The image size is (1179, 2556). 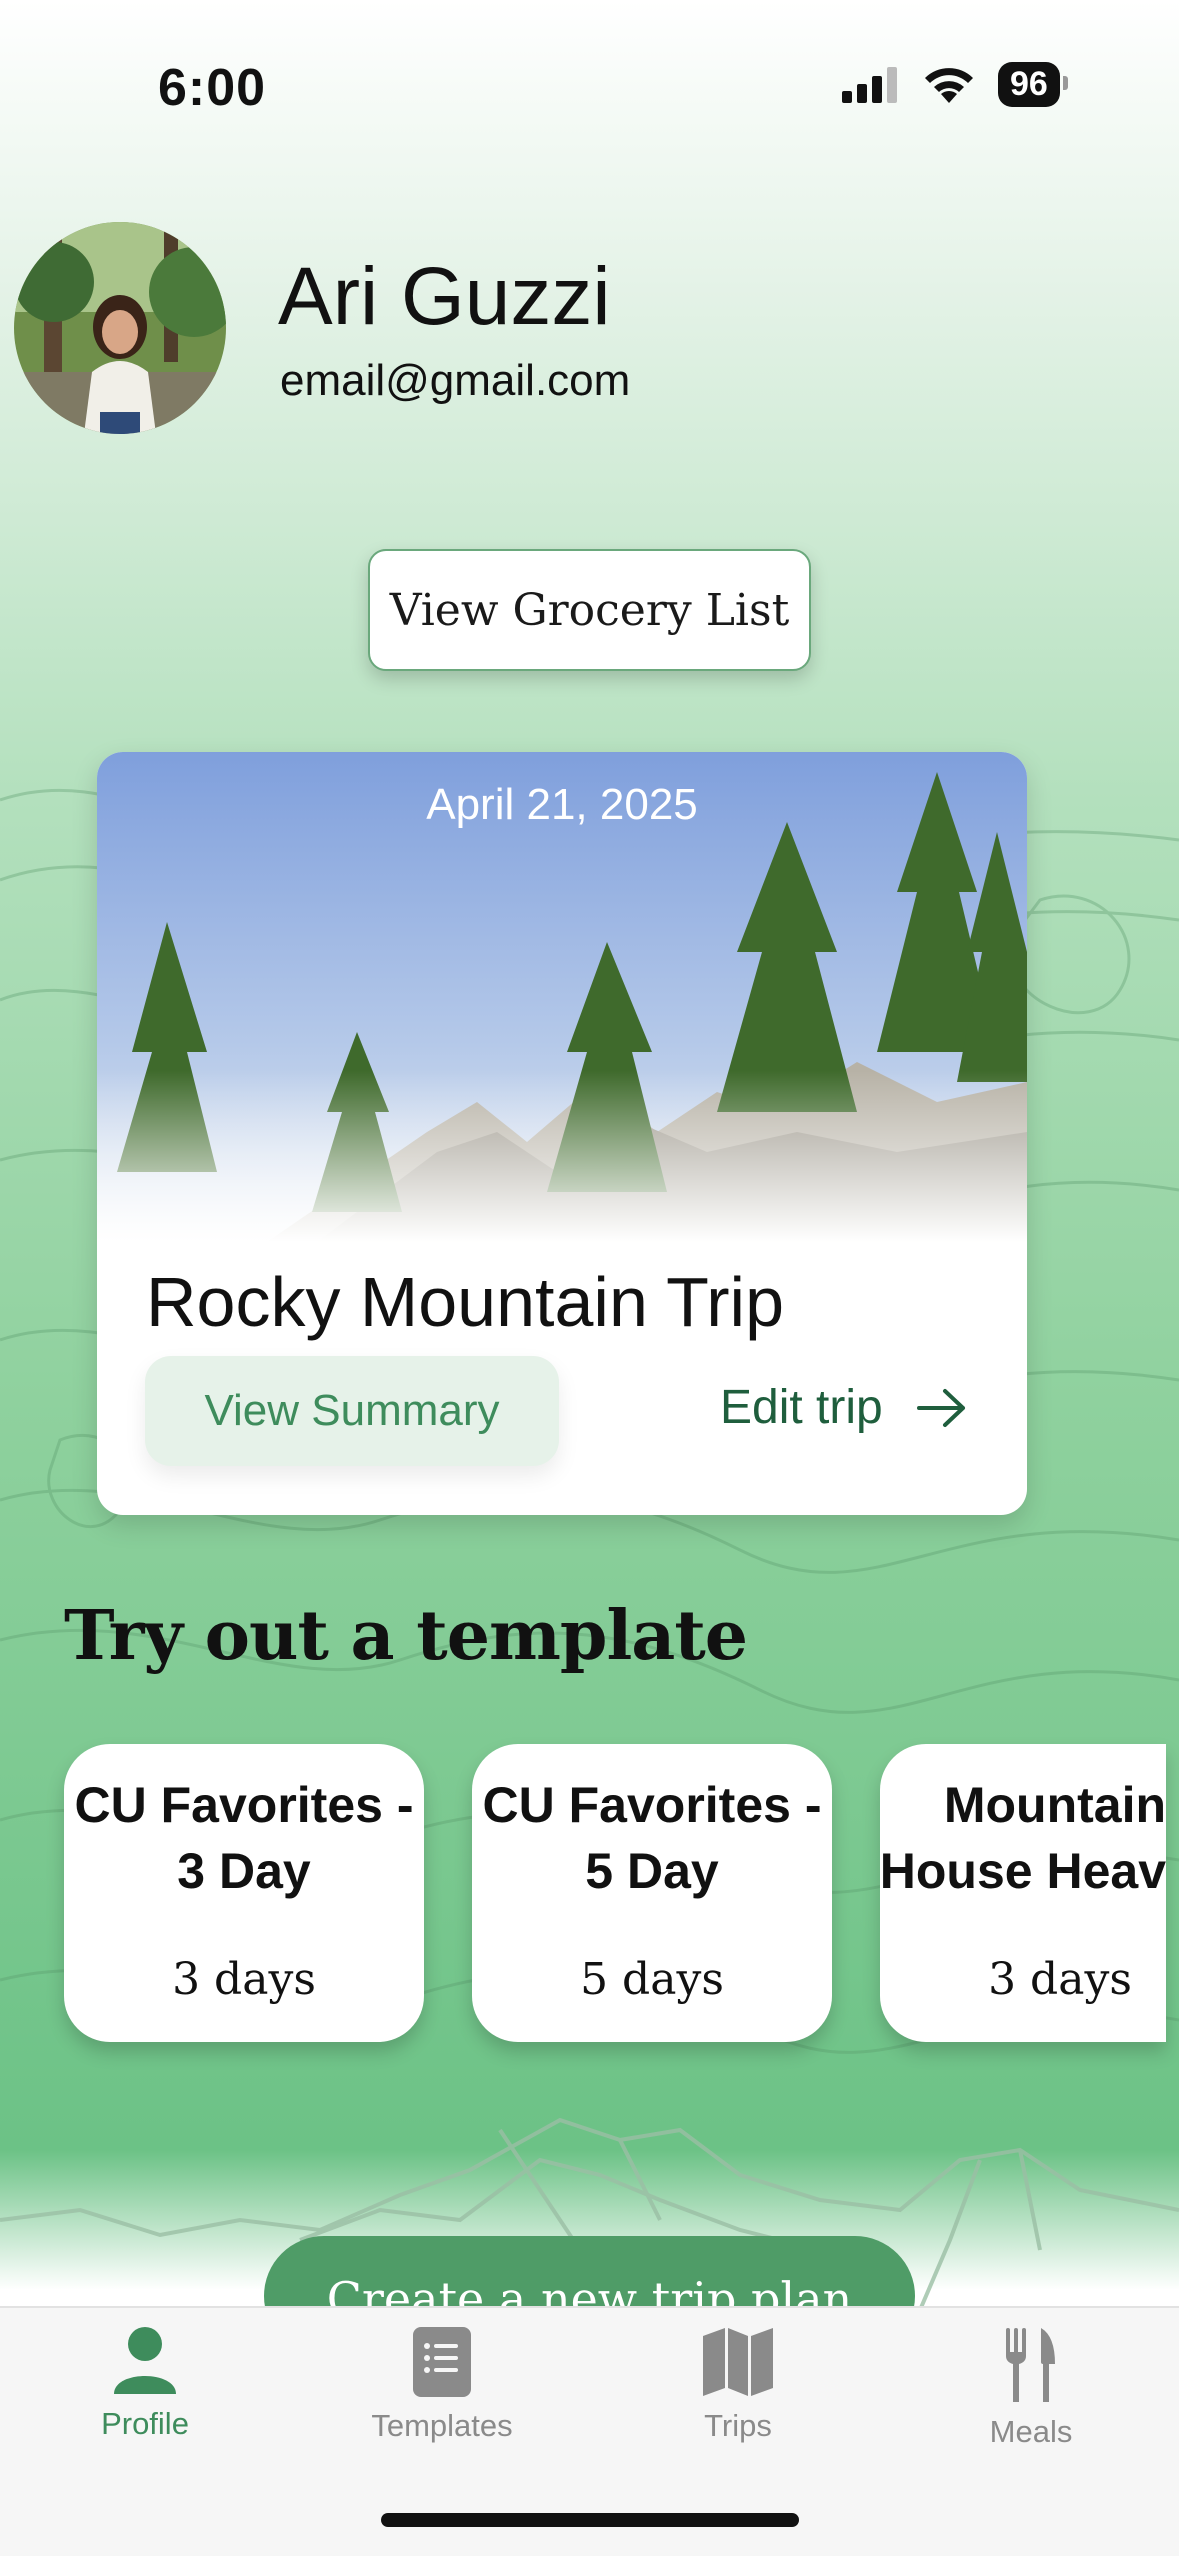 I want to click on template-name: CU Favorites - 5 Day, so click(x=652, y=1838).